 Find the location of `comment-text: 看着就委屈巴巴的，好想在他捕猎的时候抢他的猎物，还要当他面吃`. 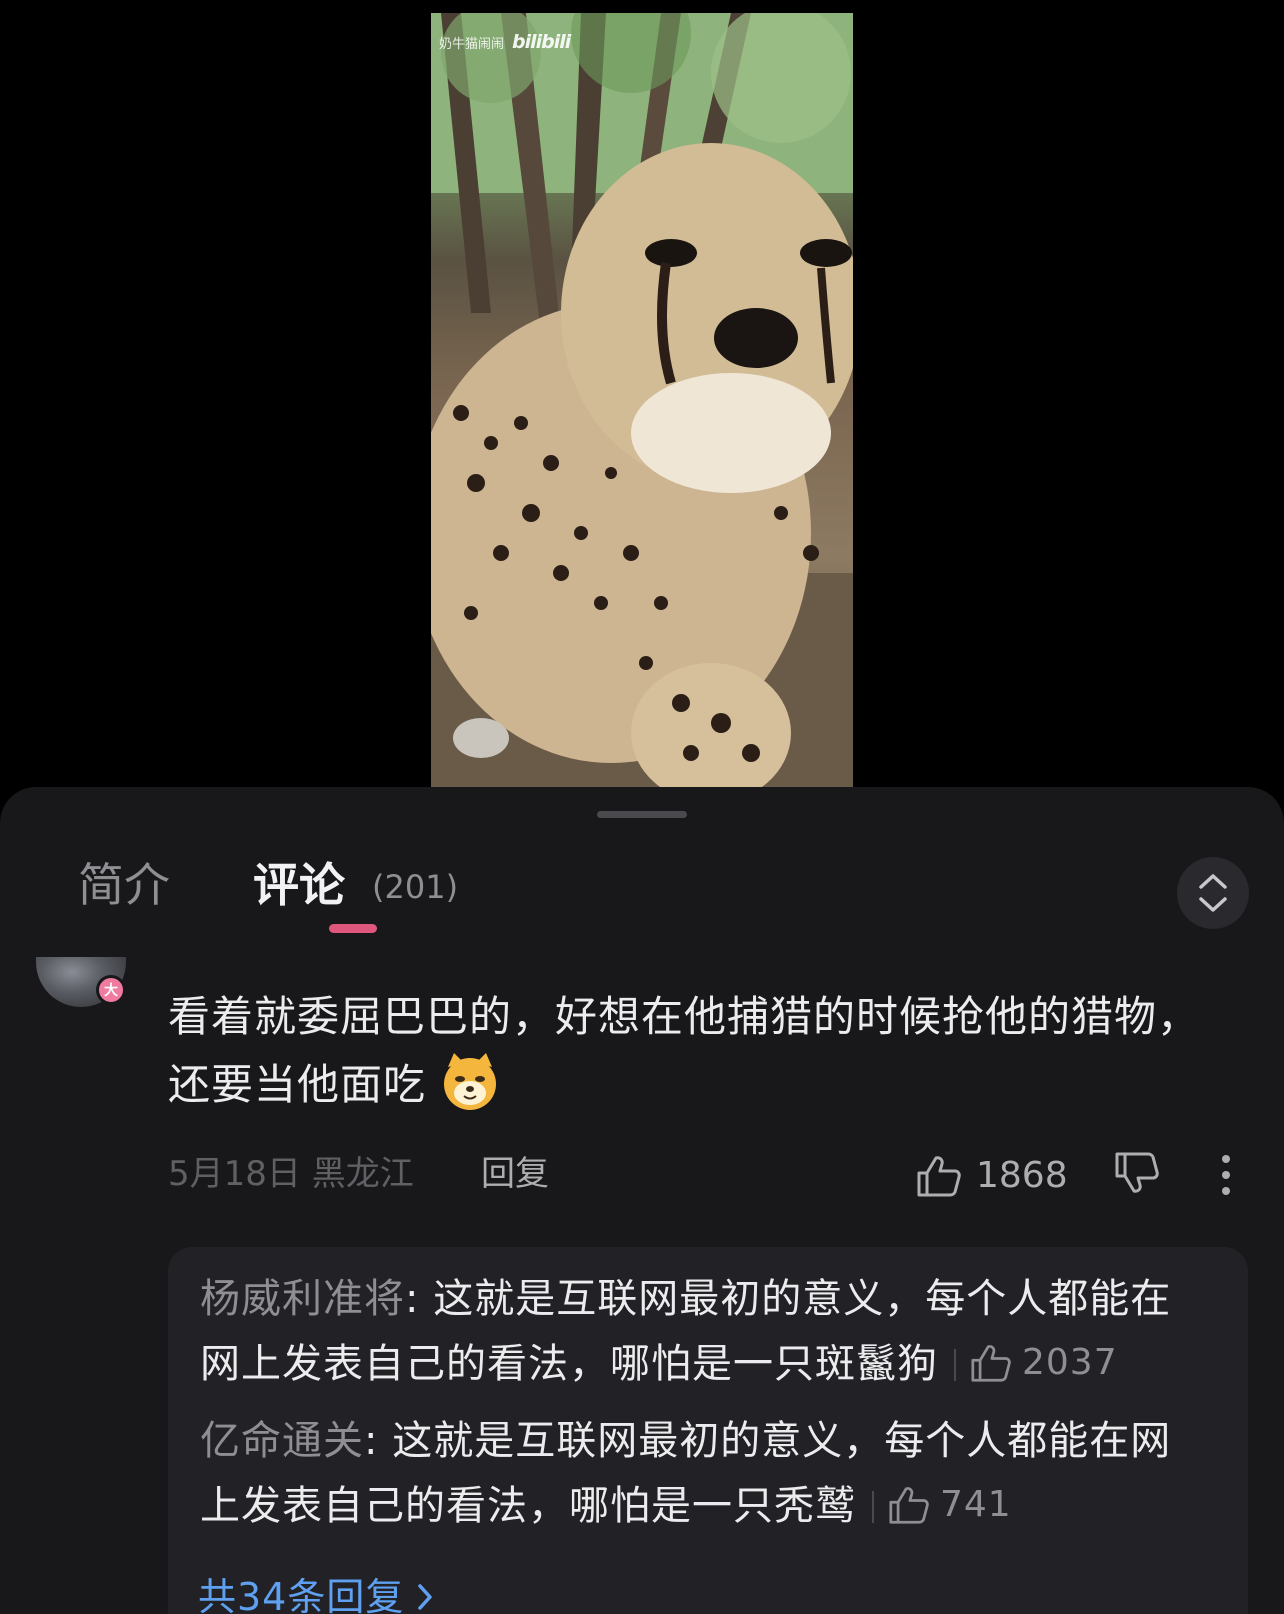

comment-text: 看着就委屈巴巴的，好想在他捕猎的时候抢他的猎物，还要当他面吃 is located at coordinates (693, 1051).